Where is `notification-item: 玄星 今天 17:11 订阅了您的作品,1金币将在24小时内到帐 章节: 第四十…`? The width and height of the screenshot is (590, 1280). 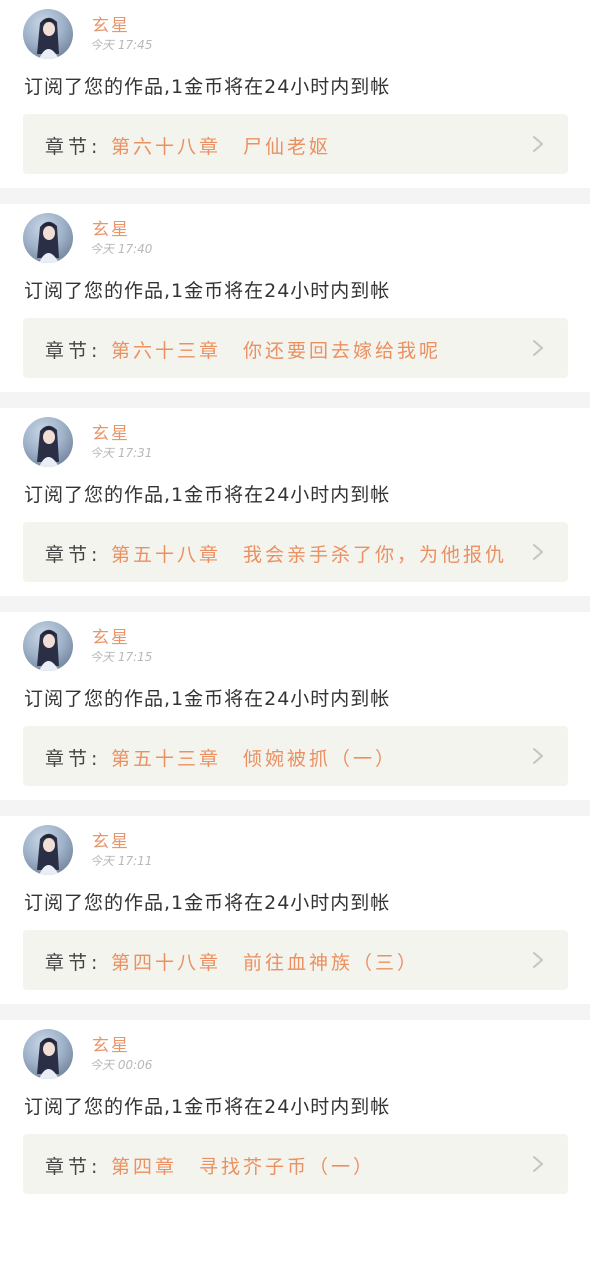 notification-item: 玄星 今天 17:11 订阅了您的作品,1金币将在24小时内到帐 章节: 第四十… is located at coordinates (295, 910).